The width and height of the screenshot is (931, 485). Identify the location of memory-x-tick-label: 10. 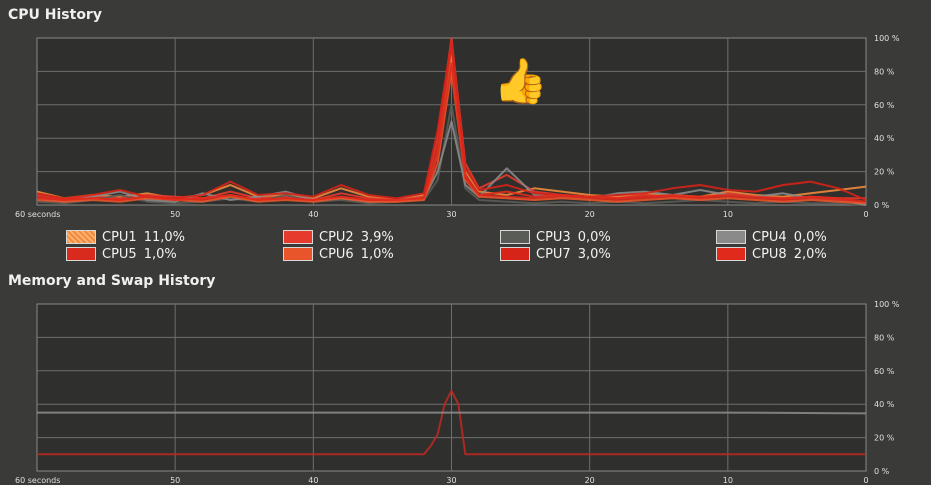
(728, 480).